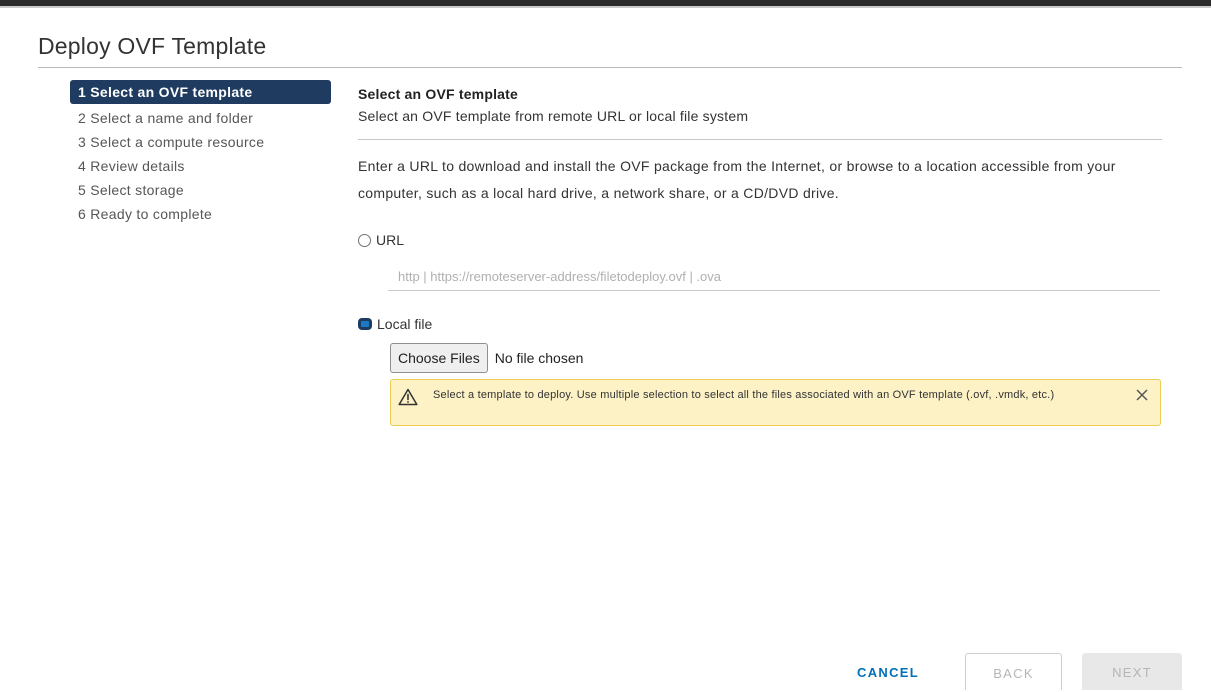 The height and width of the screenshot is (692, 1211). What do you see at coordinates (390, 240) in the screenshot?
I see `url-radio-label: URL` at bounding box center [390, 240].